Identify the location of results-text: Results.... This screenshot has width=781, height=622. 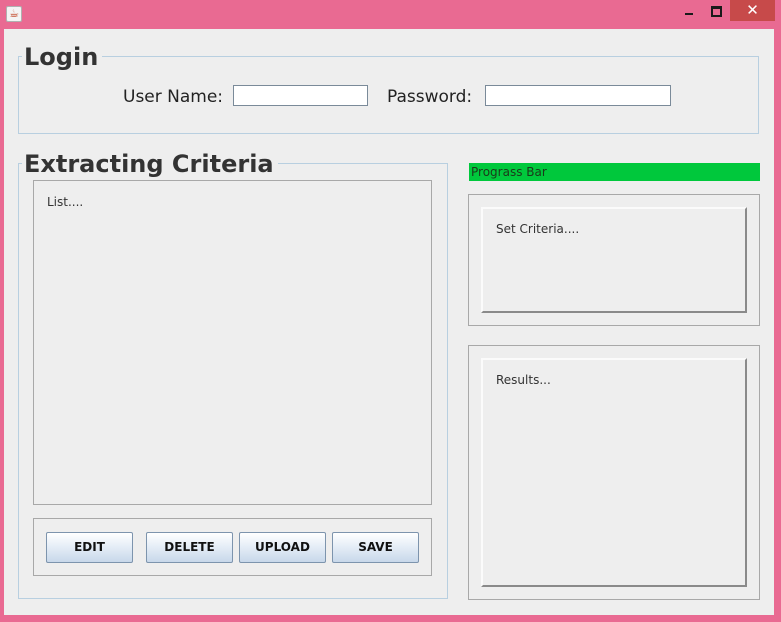
(523, 380).